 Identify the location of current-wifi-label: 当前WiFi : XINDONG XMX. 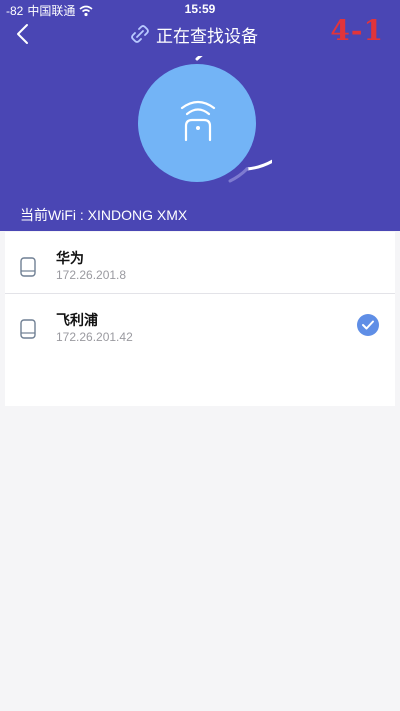
(104, 215).